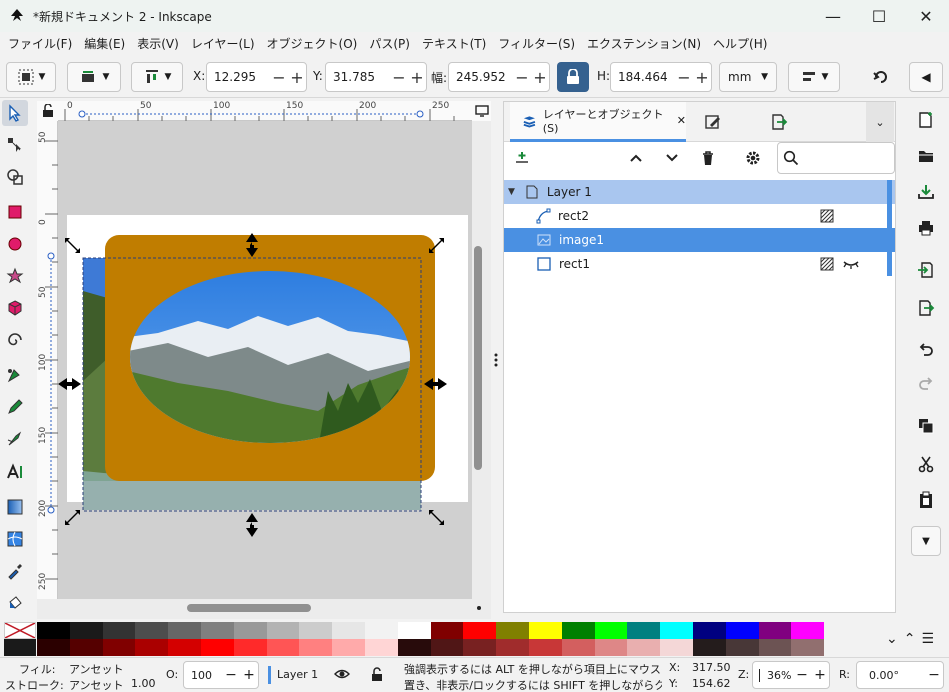 This screenshot has width=949, height=692. Describe the element at coordinates (15, 113) in the screenshot. I see `selector-tool` at that location.